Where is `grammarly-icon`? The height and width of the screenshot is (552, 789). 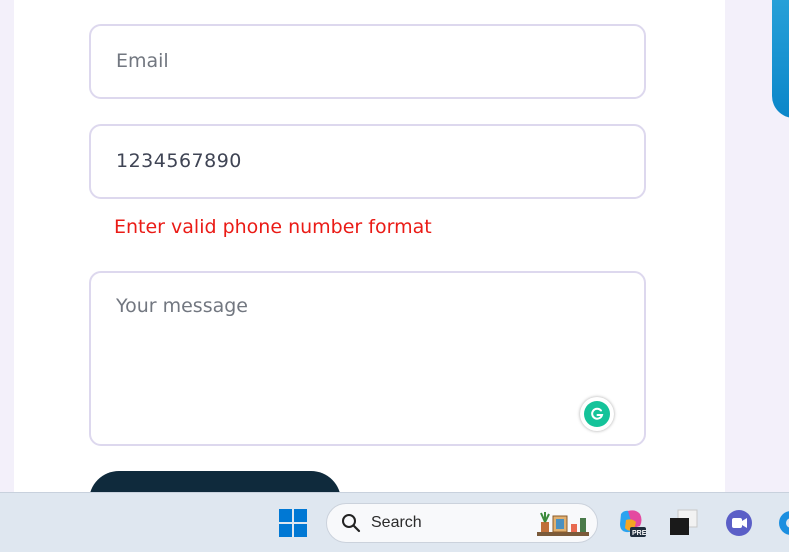 grammarly-icon is located at coordinates (597, 414).